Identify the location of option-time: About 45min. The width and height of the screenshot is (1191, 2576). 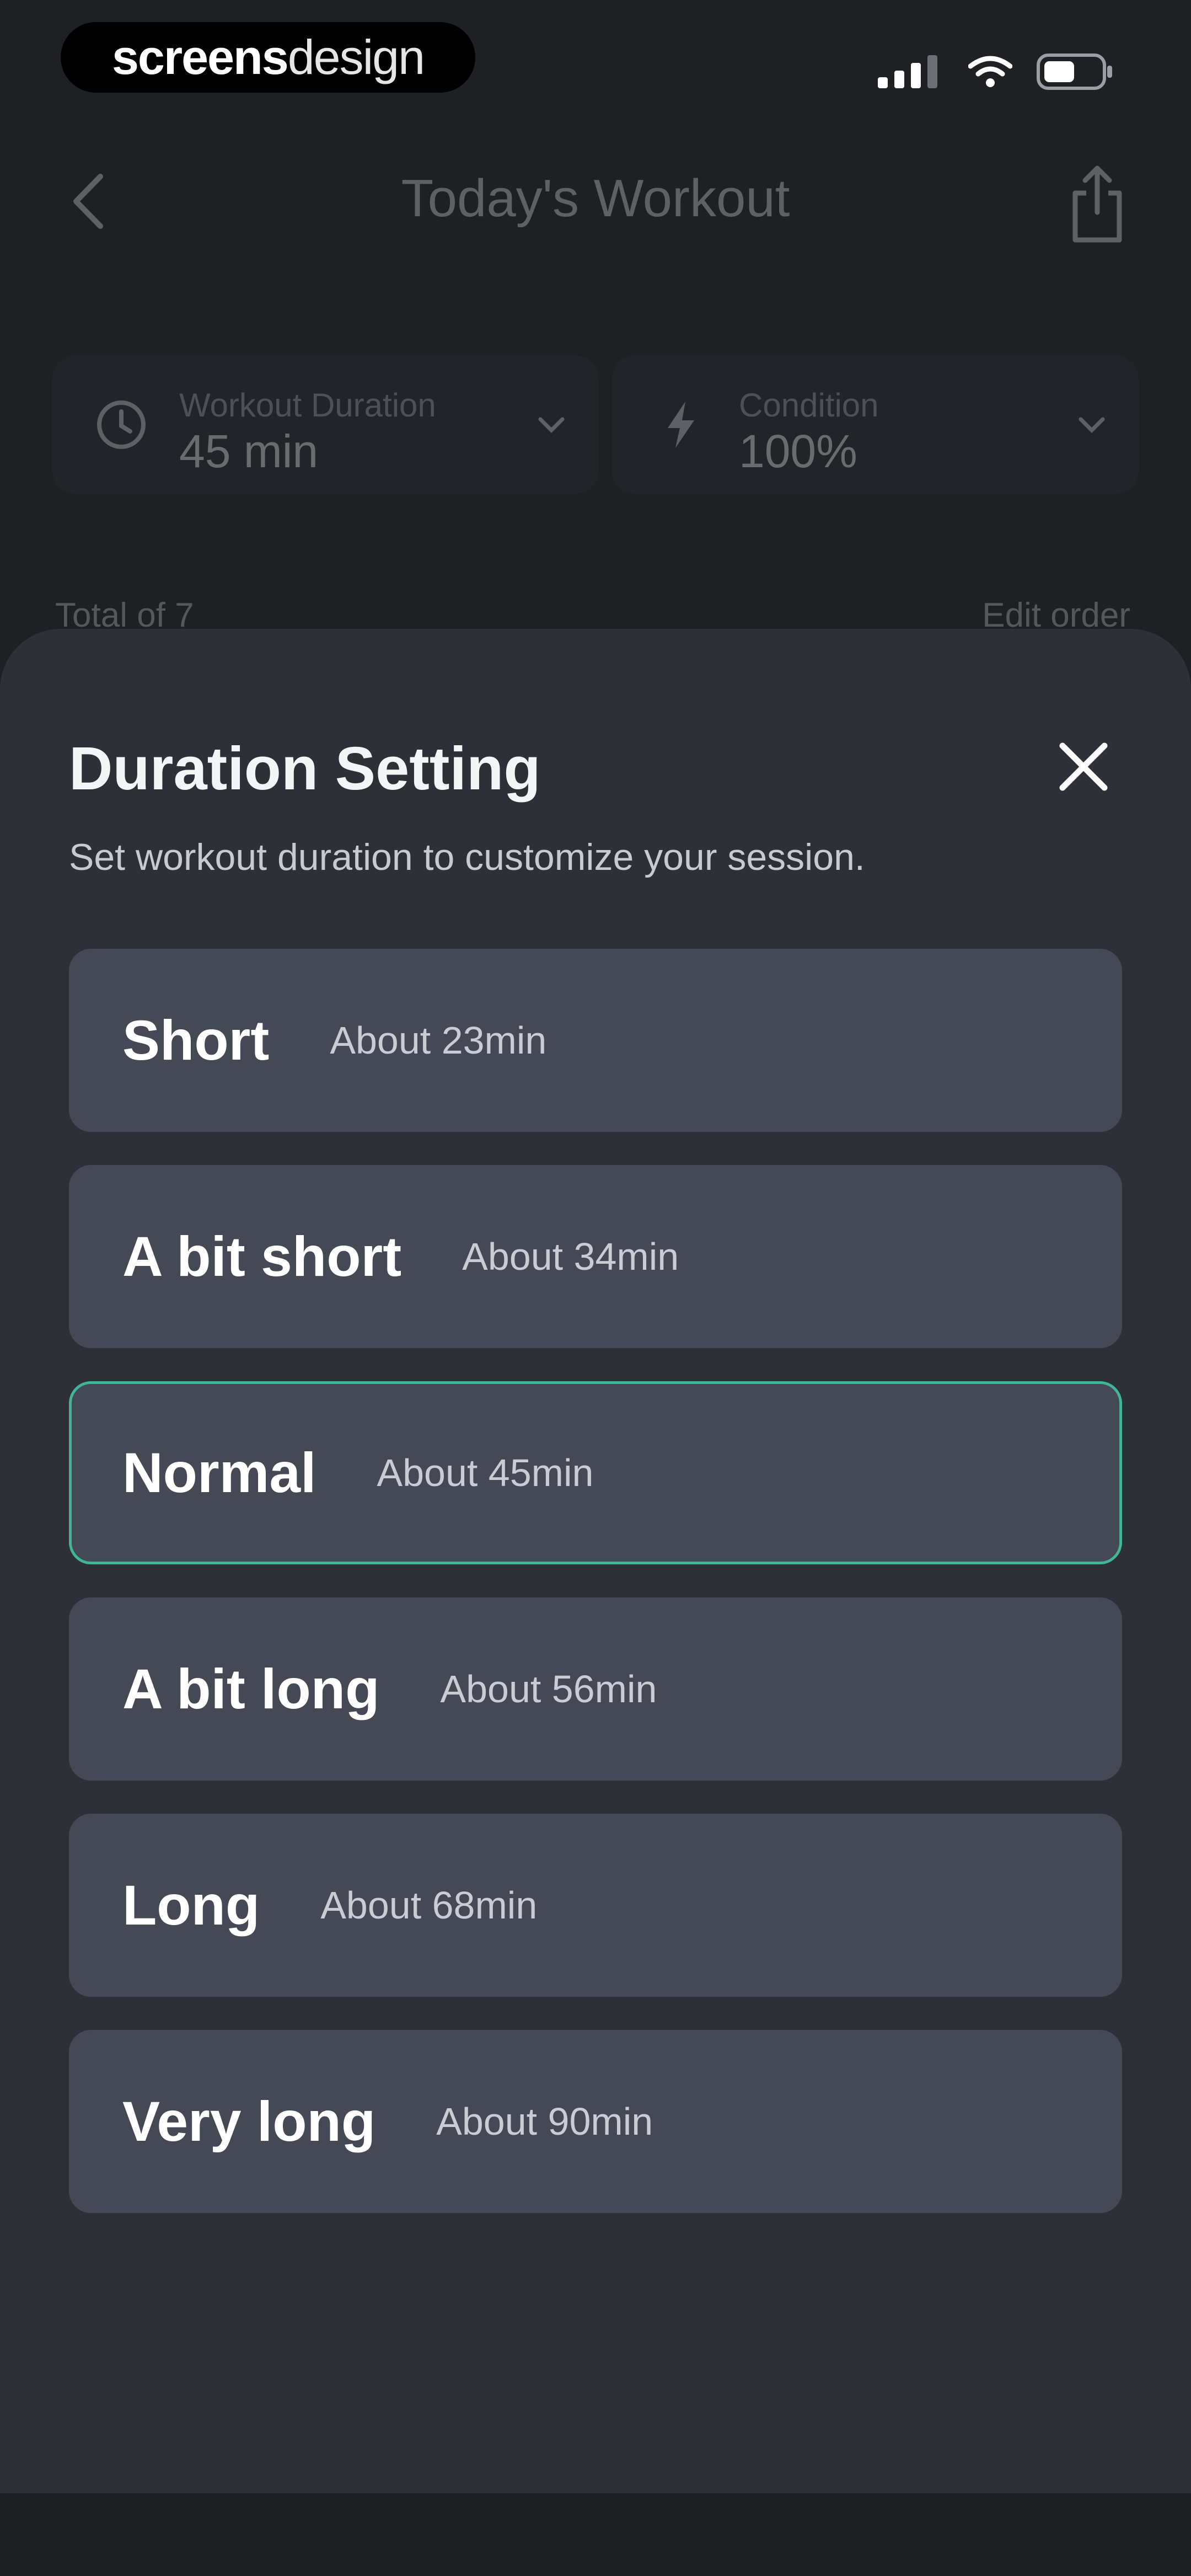
(485, 1472).